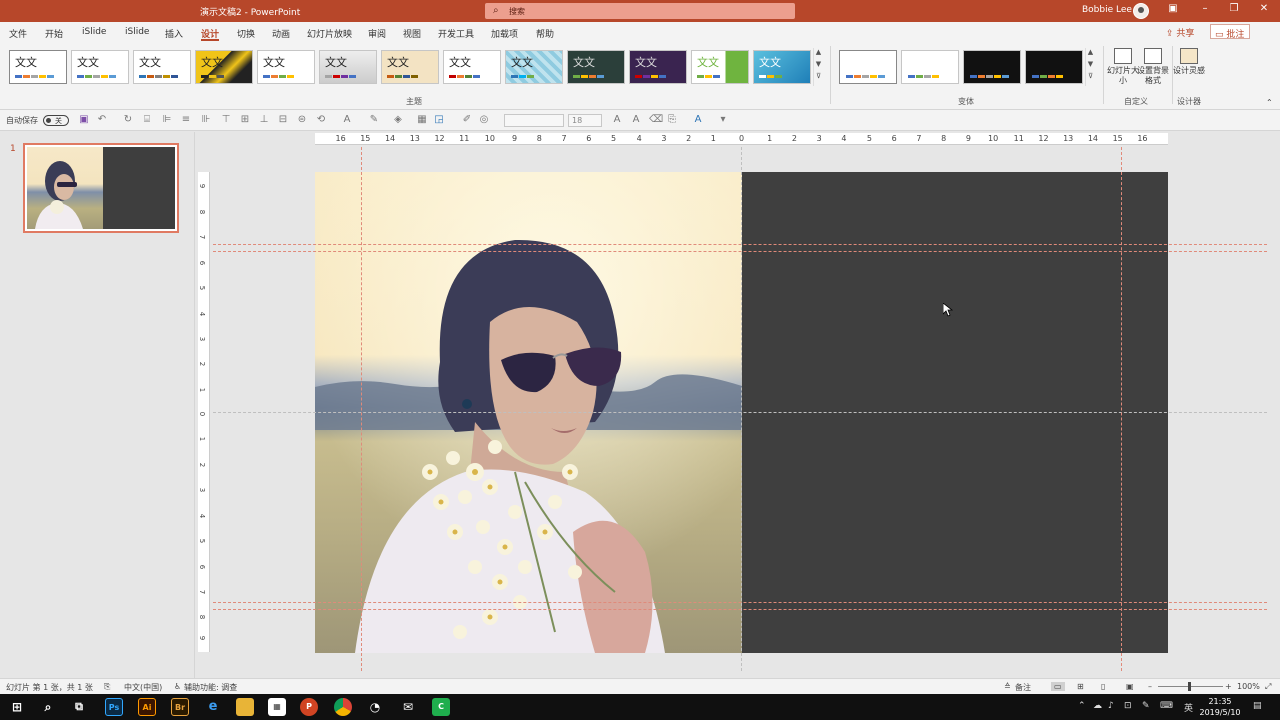 The width and height of the screenshot is (1280, 720). What do you see at coordinates (720, 67) in the screenshot?
I see `theme-12: 文文` at bounding box center [720, 67].